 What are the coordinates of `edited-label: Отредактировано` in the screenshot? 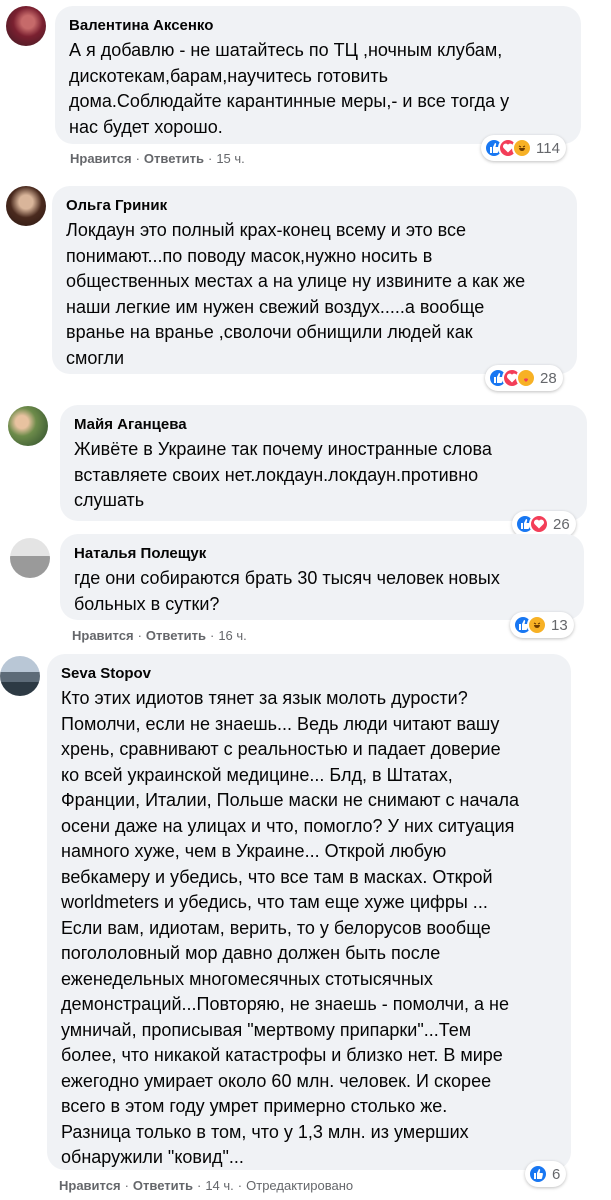 It's located at (299, 1185).